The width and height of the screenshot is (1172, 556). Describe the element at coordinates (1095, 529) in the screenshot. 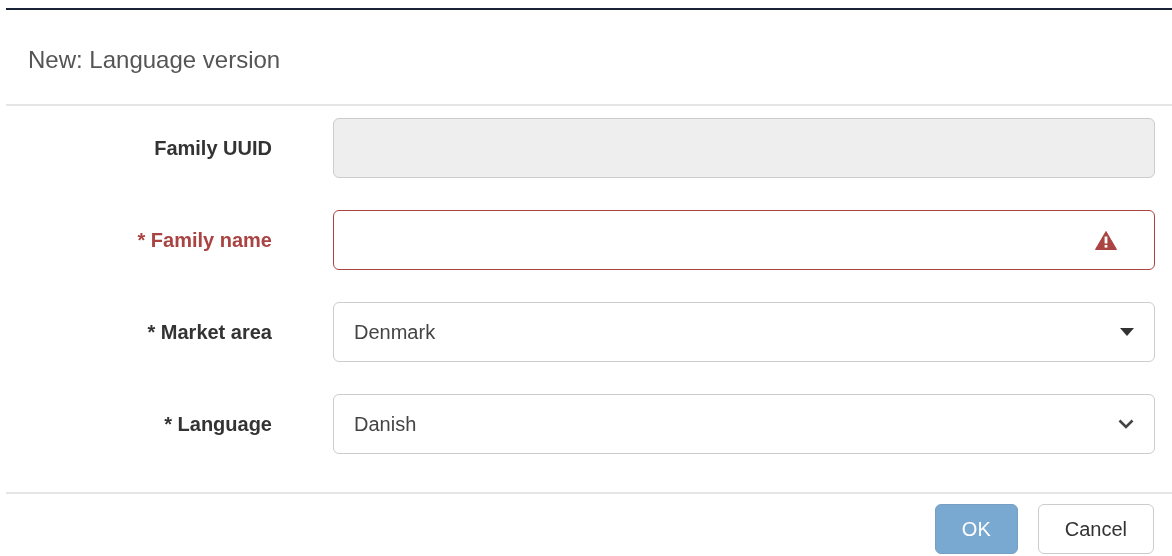

I see `cancel-button: Cancel` at that location.